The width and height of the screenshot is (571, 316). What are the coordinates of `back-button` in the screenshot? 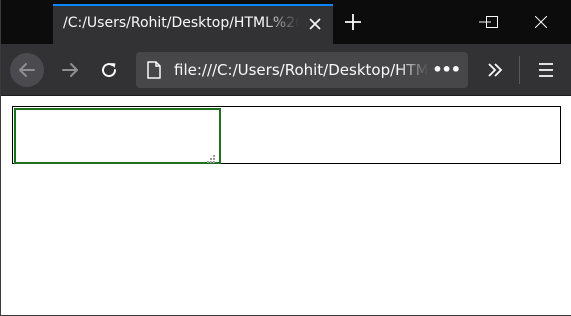 It's located at (27, 70).